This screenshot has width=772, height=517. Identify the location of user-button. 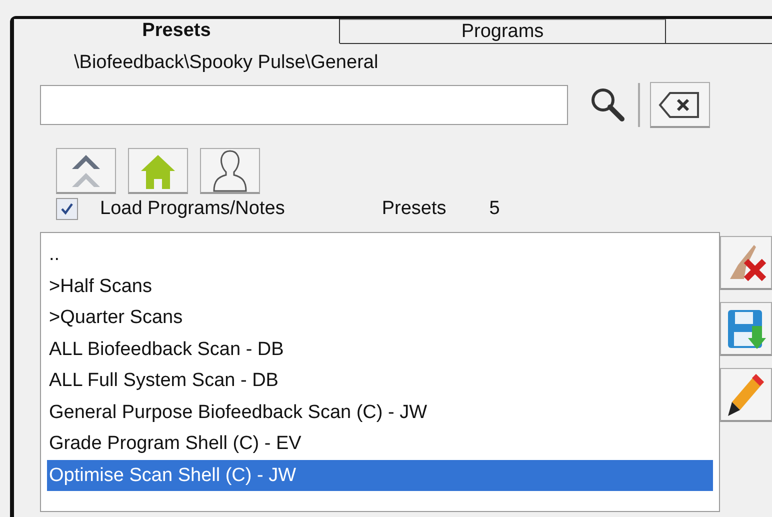
(230, 171).